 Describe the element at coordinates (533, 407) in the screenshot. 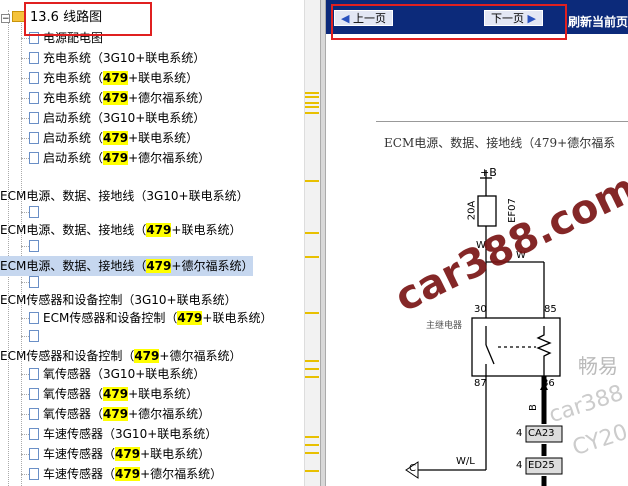

I see `label-wire-b: B` at that location.